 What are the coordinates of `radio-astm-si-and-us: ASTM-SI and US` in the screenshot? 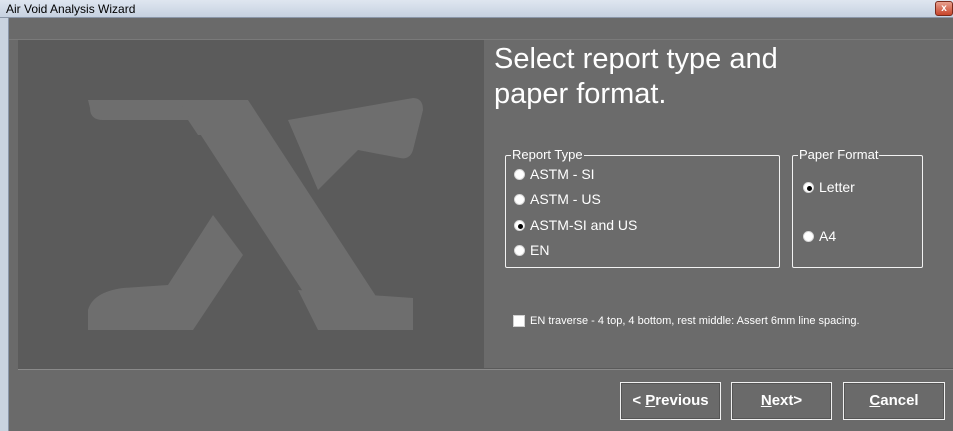 It's located at (575, 225).